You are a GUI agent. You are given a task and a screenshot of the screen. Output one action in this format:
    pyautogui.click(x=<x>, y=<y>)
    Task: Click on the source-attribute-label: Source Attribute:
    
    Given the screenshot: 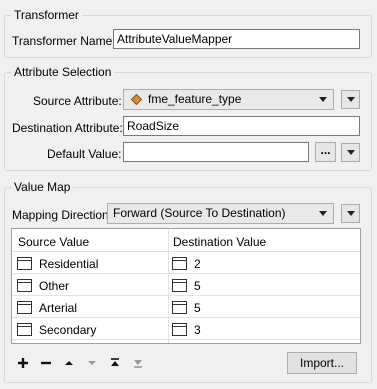 What is the action you would take?
    pyautogui.click(x=77, y=101)
    